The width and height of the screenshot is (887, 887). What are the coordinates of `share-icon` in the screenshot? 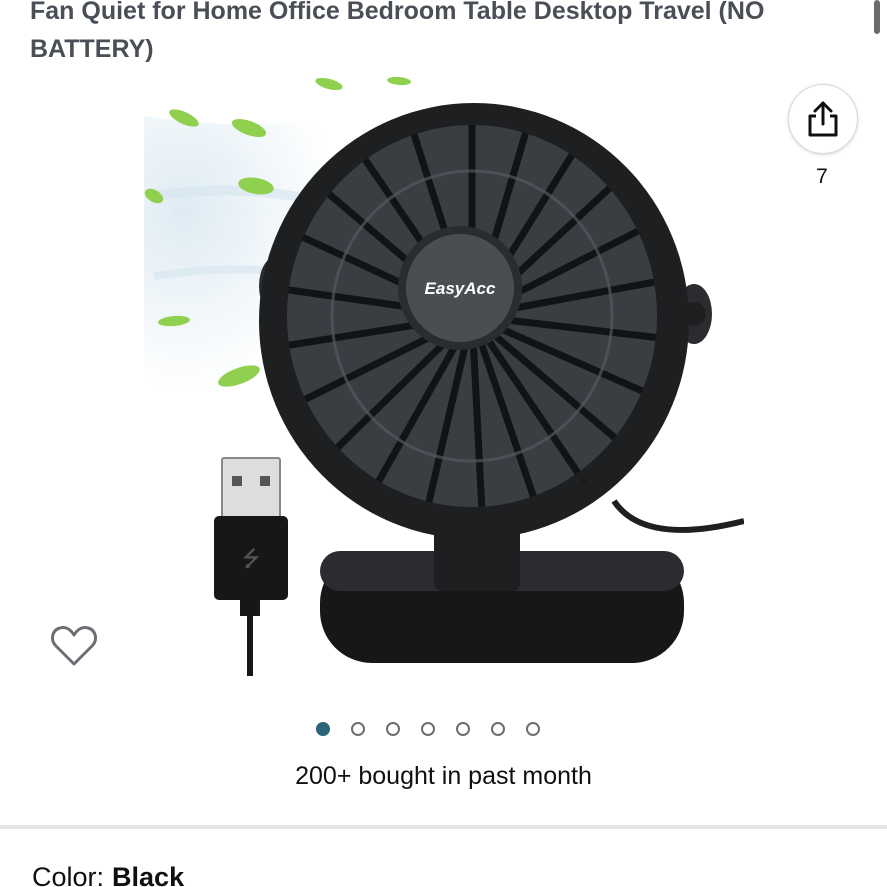 It's located at (823, 119).